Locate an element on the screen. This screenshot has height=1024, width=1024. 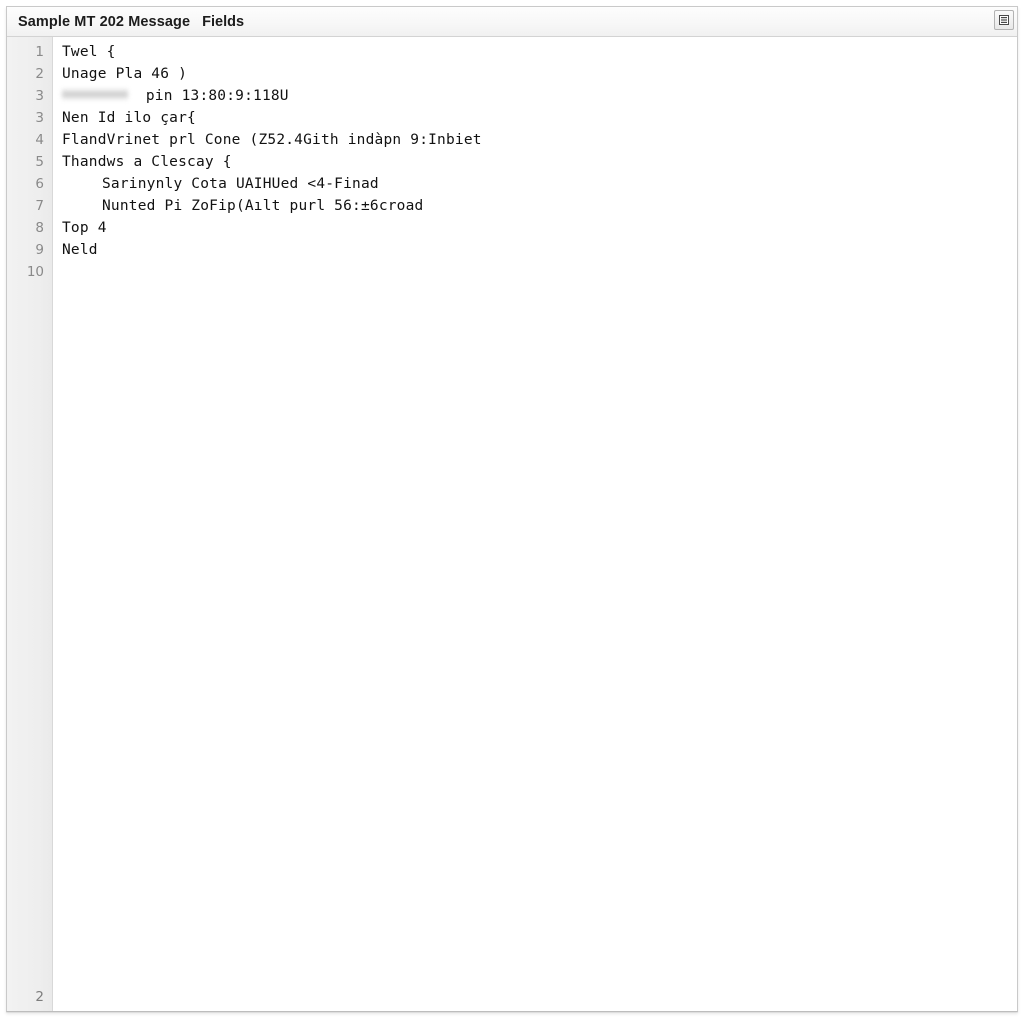
code-line-text: pin 13:80:9:118U is located at coordinates (208, 96).